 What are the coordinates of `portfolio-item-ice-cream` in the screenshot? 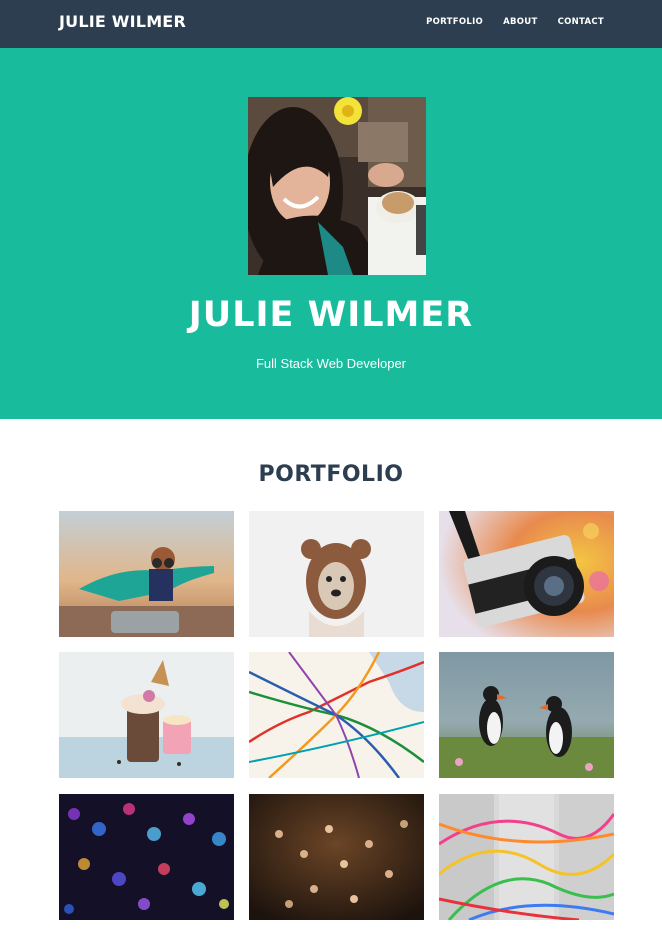 It's located at (146, 715).